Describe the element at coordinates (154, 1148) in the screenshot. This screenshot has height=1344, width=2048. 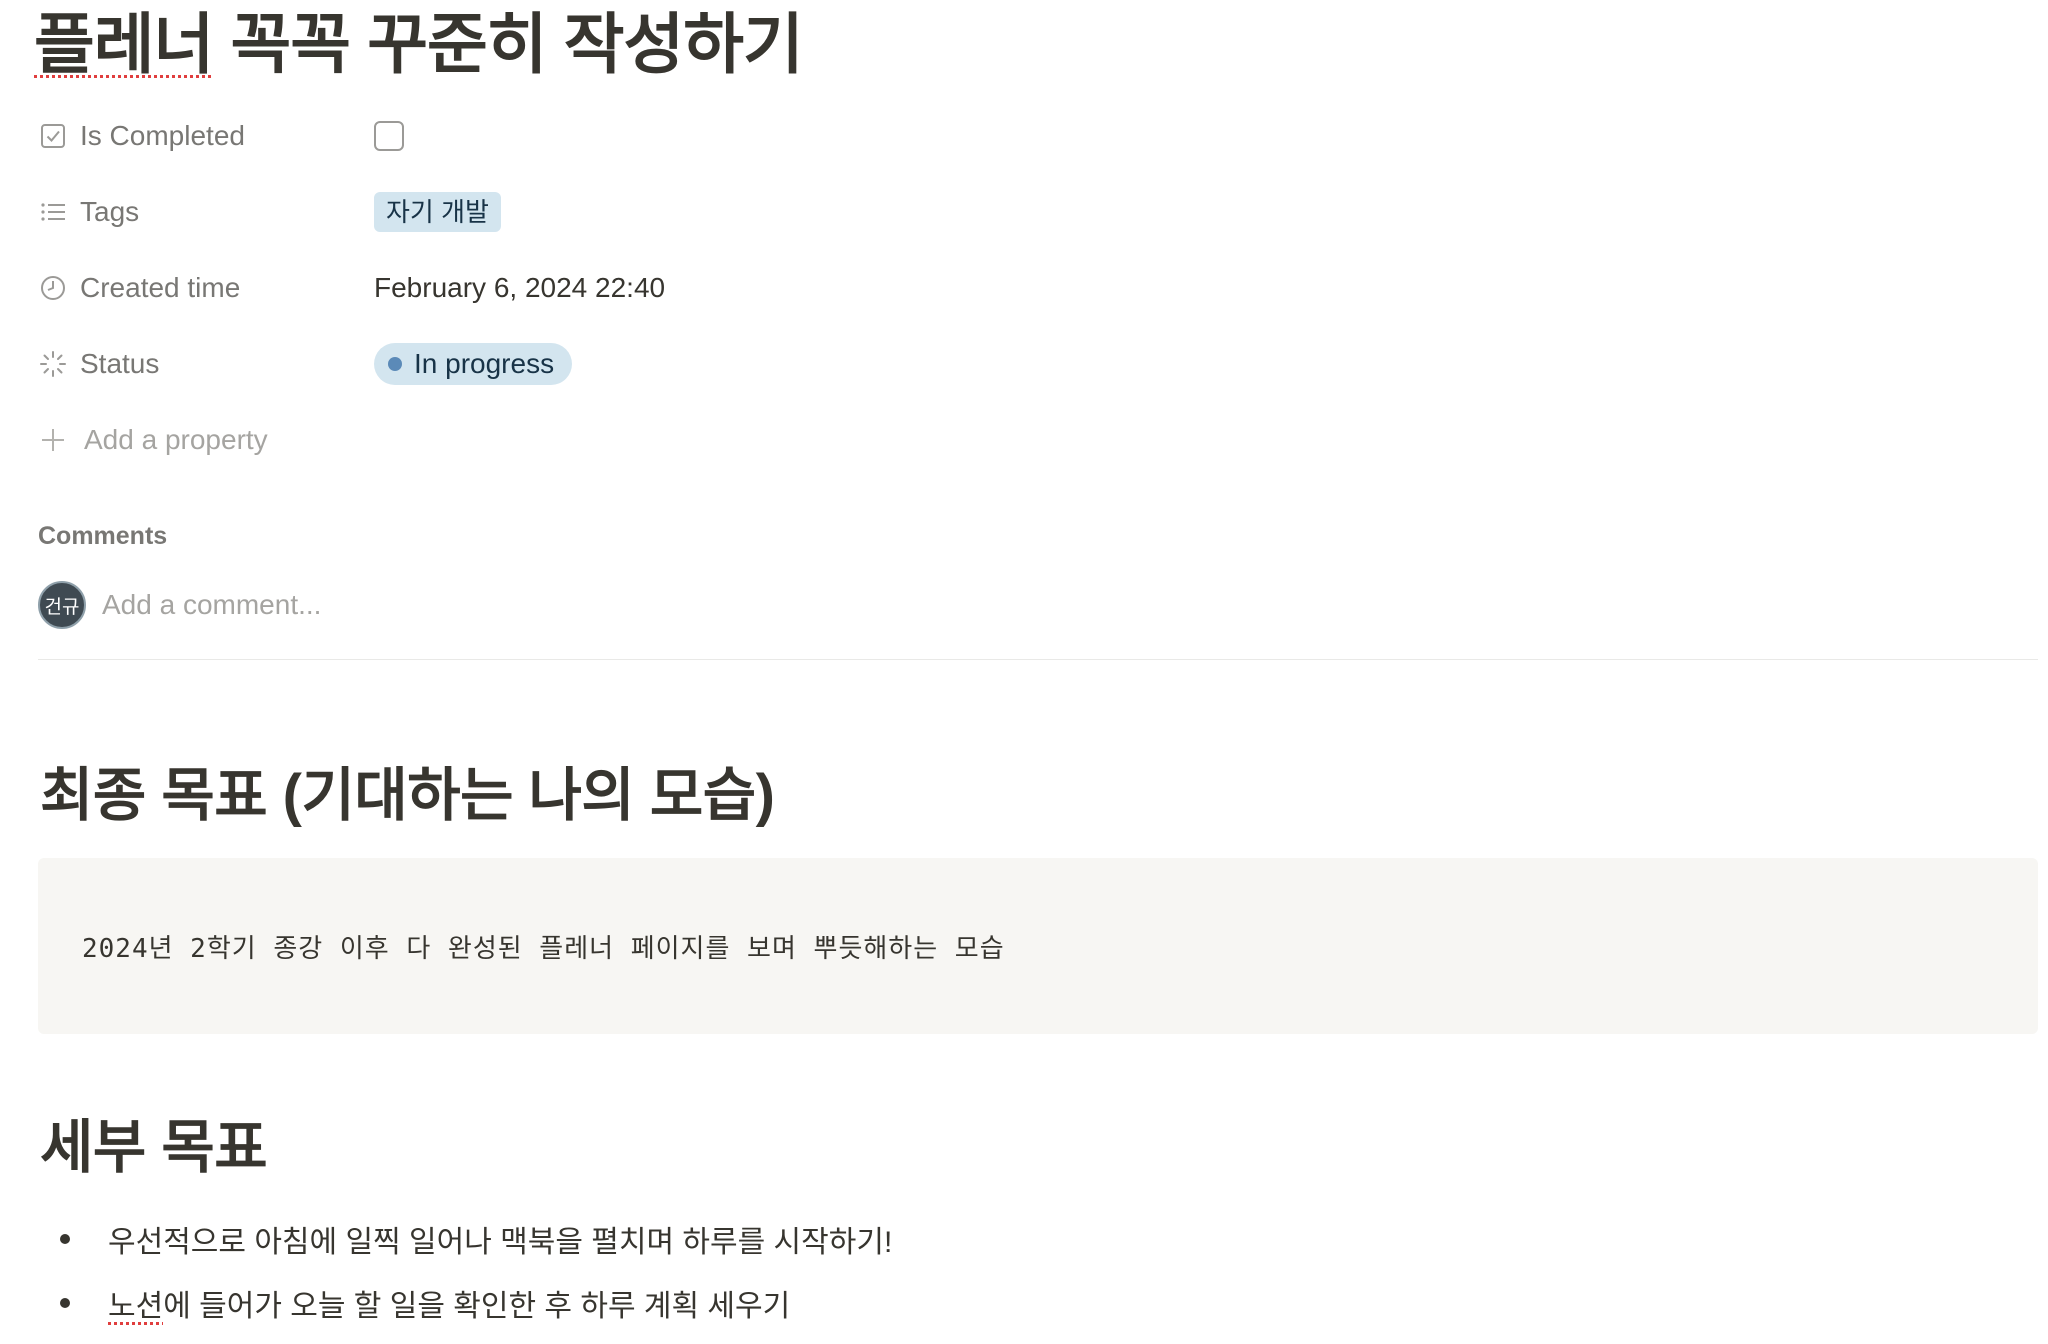
I see `heading-detailed-goals: 세부 목표` at that location.